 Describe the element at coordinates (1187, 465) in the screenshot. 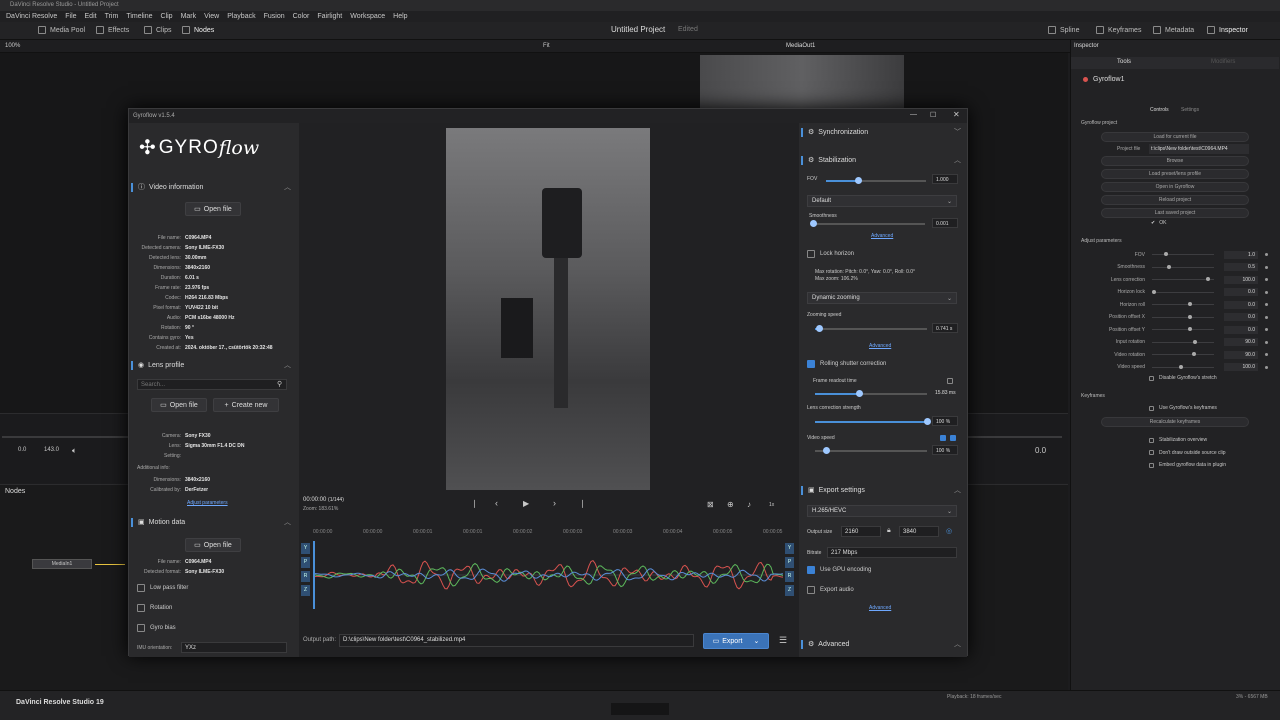

I see `inspector-option-checkbox: Embed gyroflow data in plugin` at that location.